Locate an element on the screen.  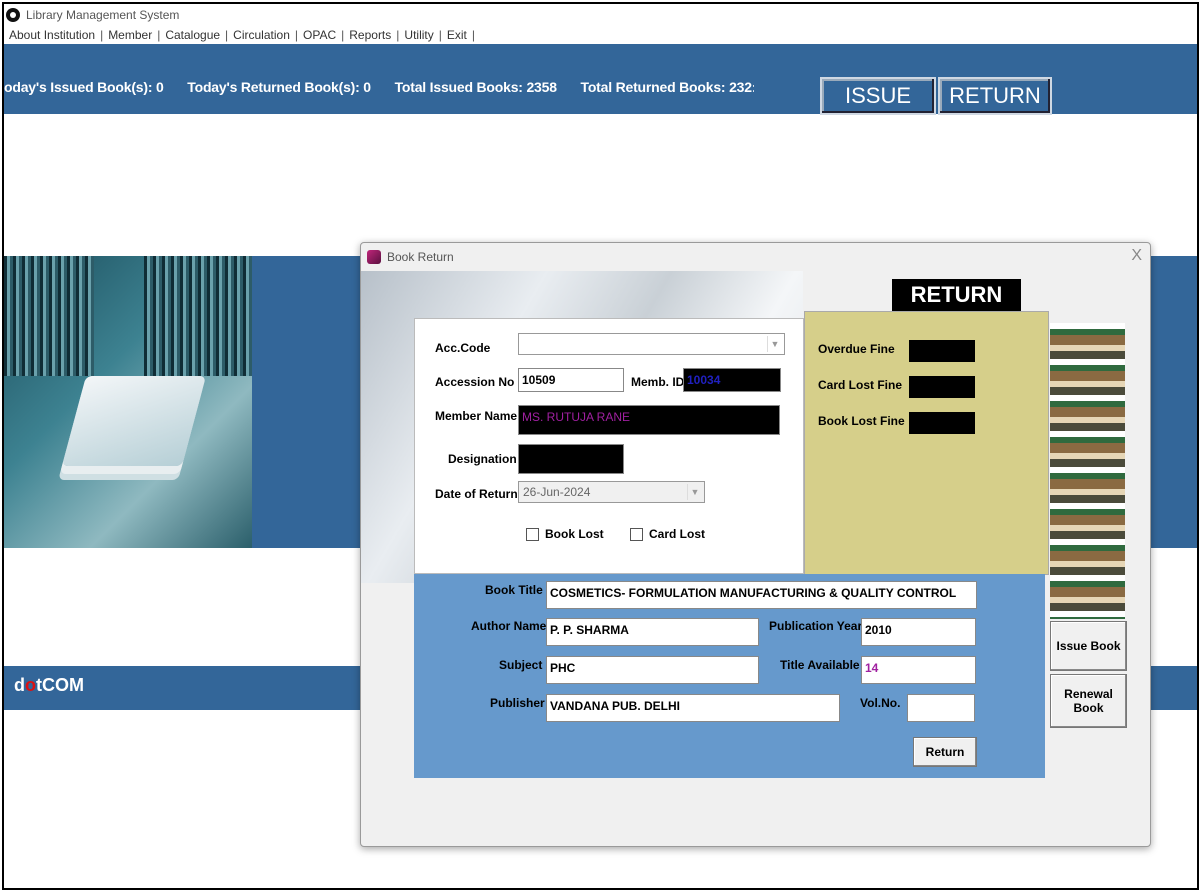
book-lost-checkbox: Book Lost is located at coordinates (565, 534).